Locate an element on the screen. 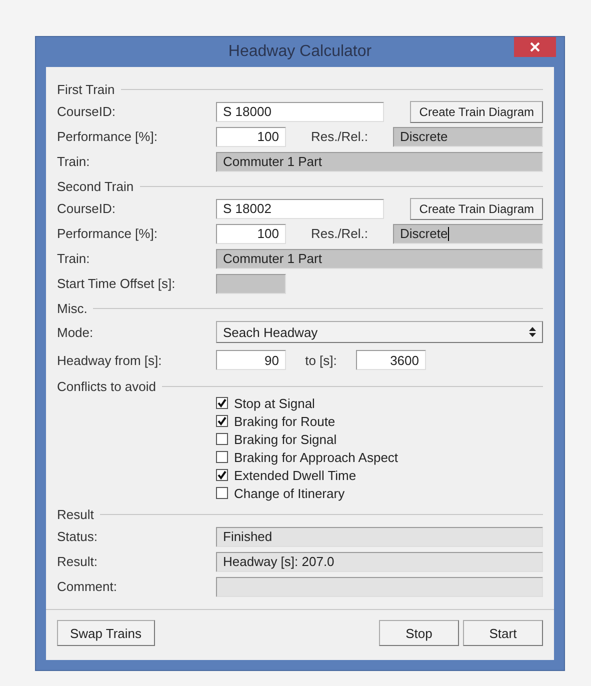 The width and height of the screenshot is (591, 686). action-button: Stop is located at coordinates (419, 633).